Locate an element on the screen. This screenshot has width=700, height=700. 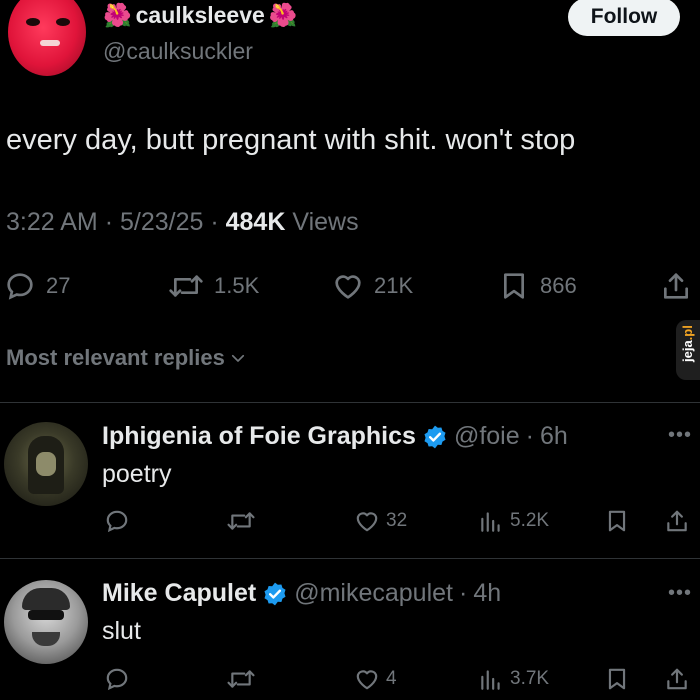
like-count: 4 is located at coordinates (391, 678).